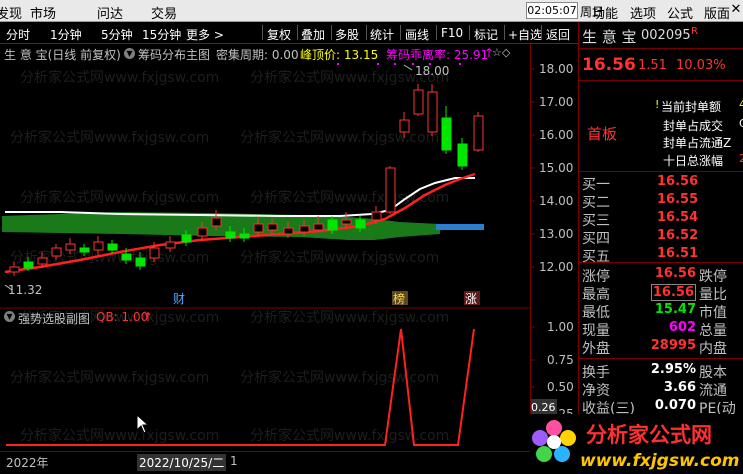  Describe the element at coordinates (678, 235) in the screenshot. I see `bid-price: 16.52` at that location.